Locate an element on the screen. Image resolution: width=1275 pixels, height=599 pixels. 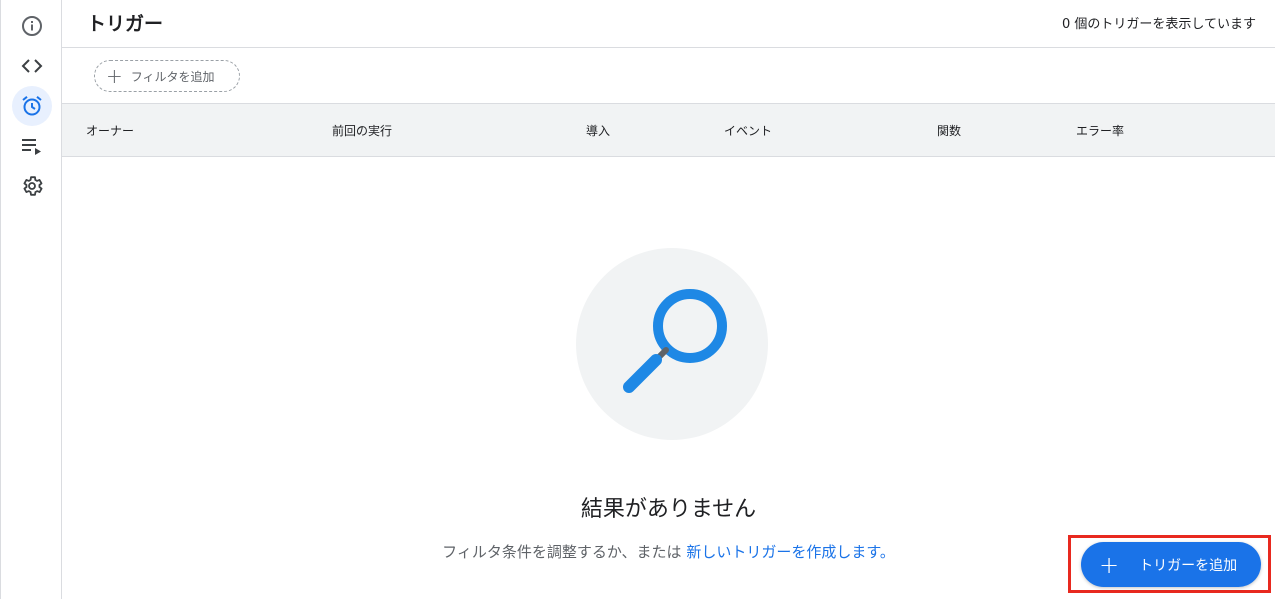
column-header-deployment: 導入 is located at coordinates (598, 130).